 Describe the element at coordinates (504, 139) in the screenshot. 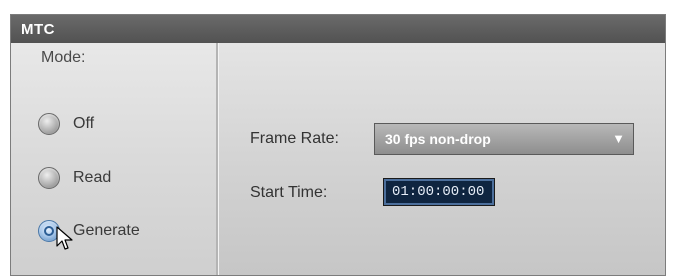

I see `frame-rate-dropdown: 30 fps non-drop ▼` at that location.